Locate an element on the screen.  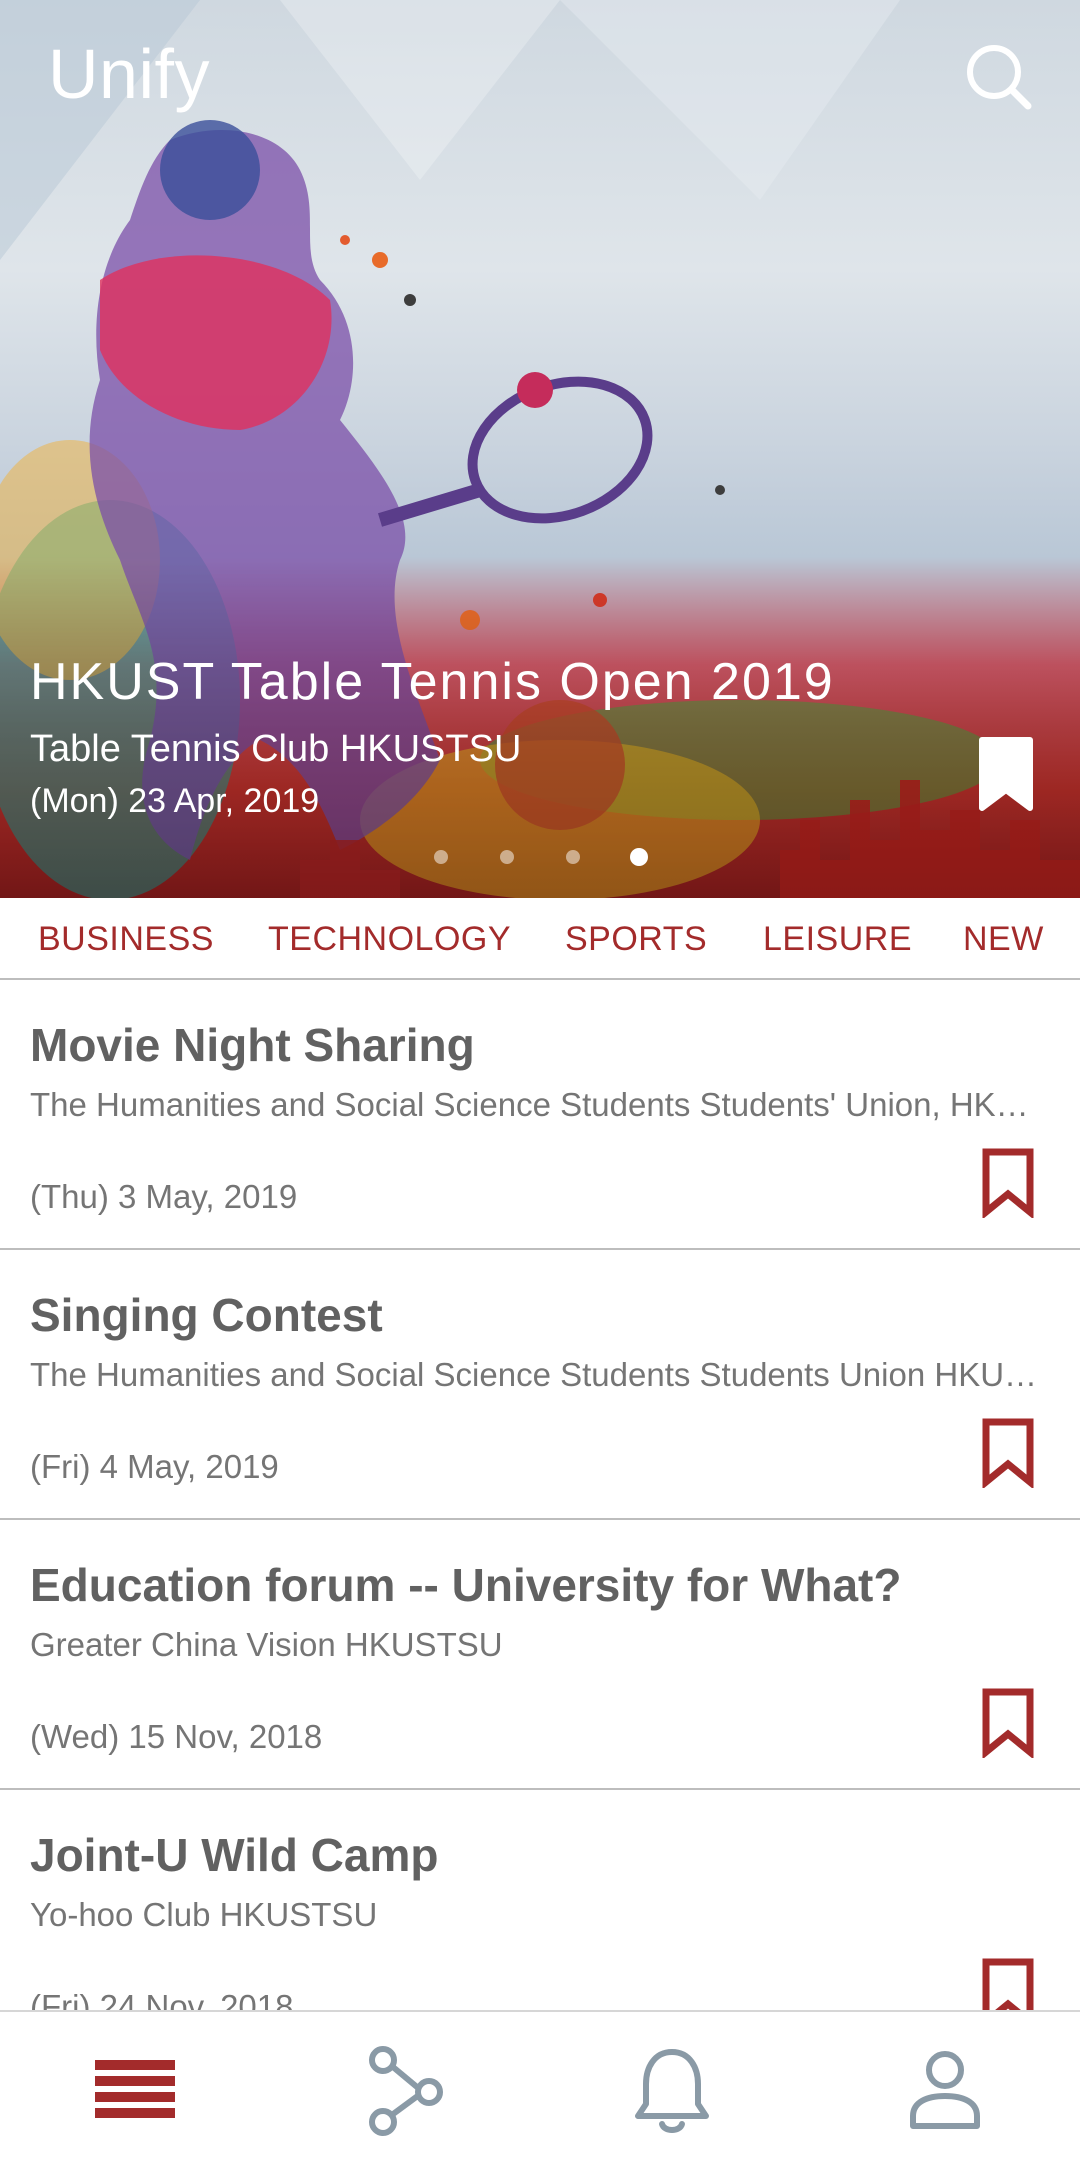
category-tabs: BUSINESS TECHNOLOGY SPORTS LEISURE NEW is located at coordinates (540, 939).